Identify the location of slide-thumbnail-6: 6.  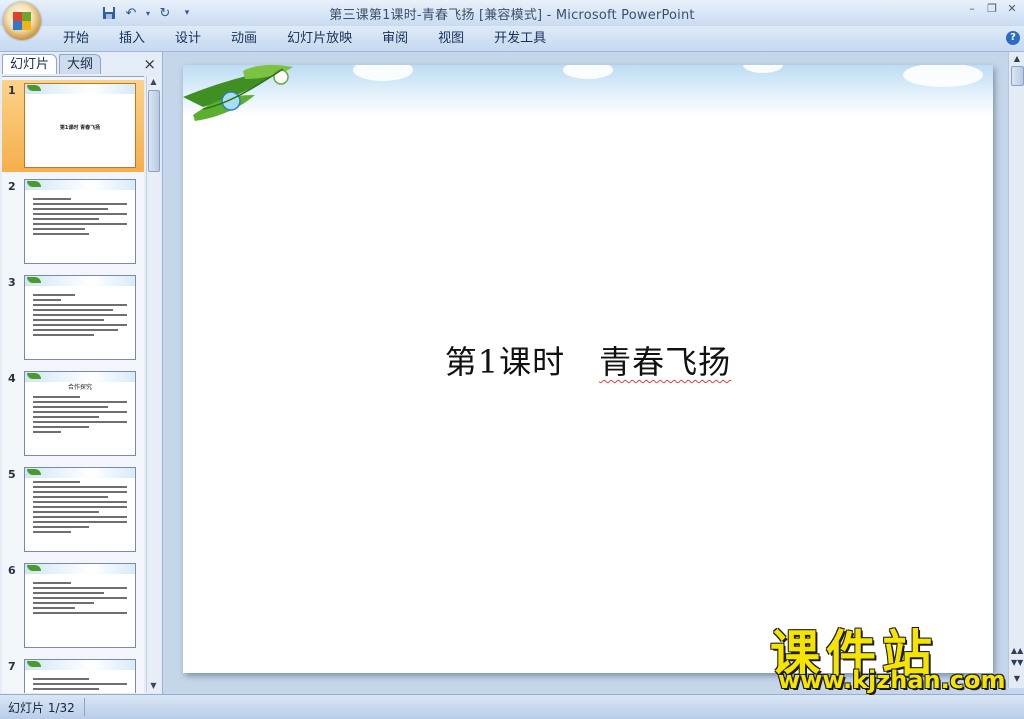
(73, 606).